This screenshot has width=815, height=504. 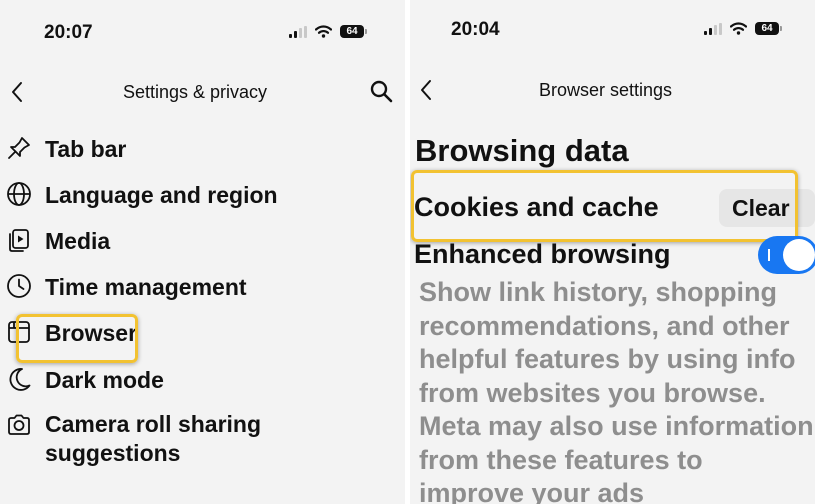 What do you see at coordinates (161, 195) in the screenshot?
I see `menu-item-label: Language and region` at bounding box center [161, 195].